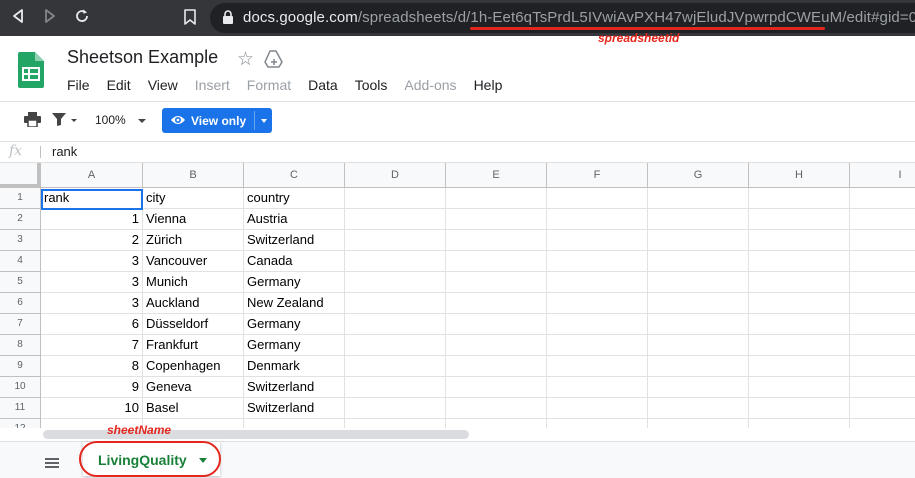 The image size is (915, 478). What do you see at coordinates (191, 18) in the screenshot?
I see `bookmark-icon` at bounding box center [191, 18].